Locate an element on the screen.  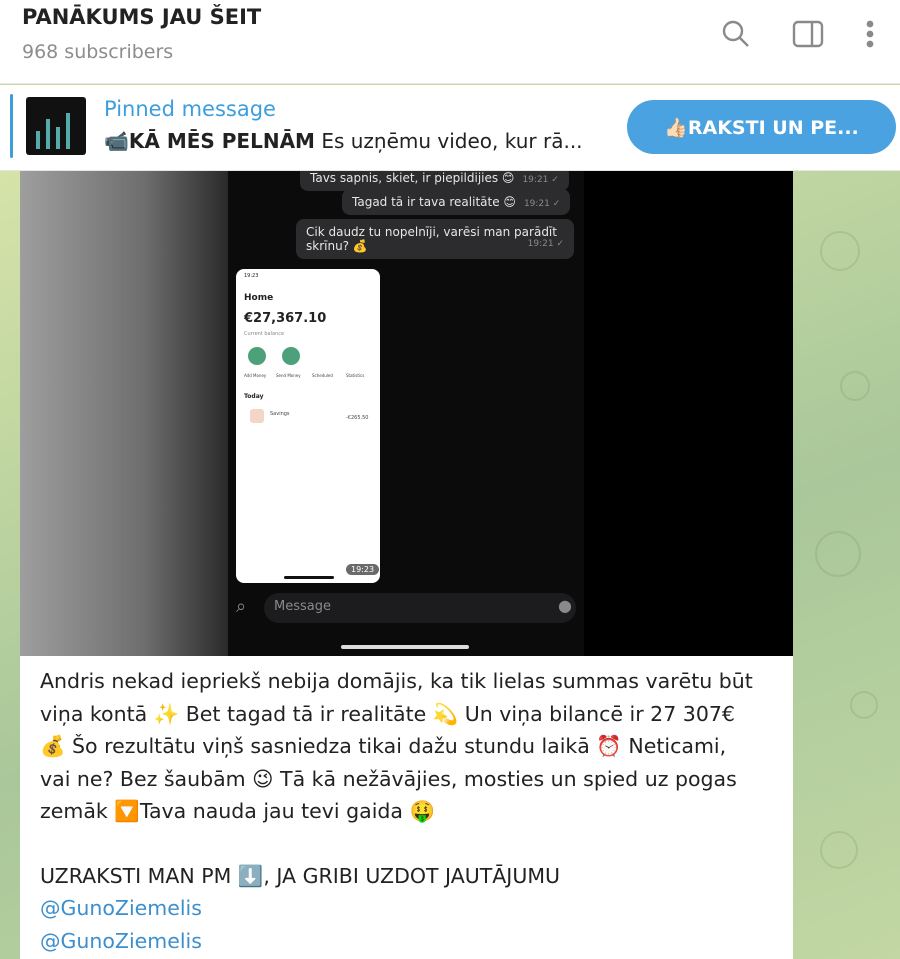
home-indicator is located at coordinates (309, 577).